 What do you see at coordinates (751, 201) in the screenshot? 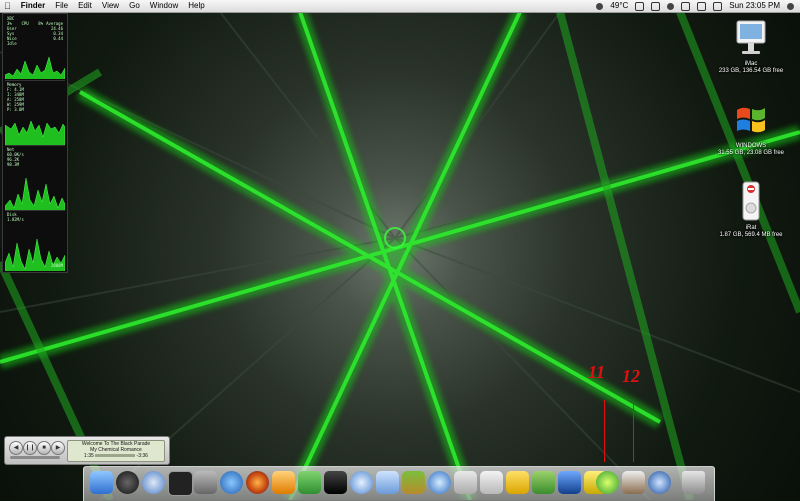
I see `ipod-icon` at bounding box center [751, 201].